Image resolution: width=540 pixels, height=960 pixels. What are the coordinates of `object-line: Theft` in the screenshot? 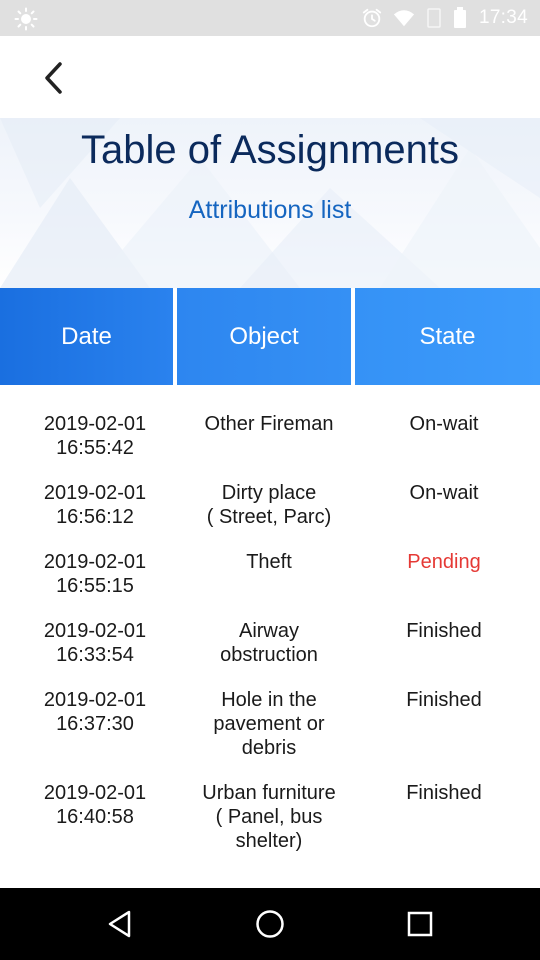 It's located at (269, 562).